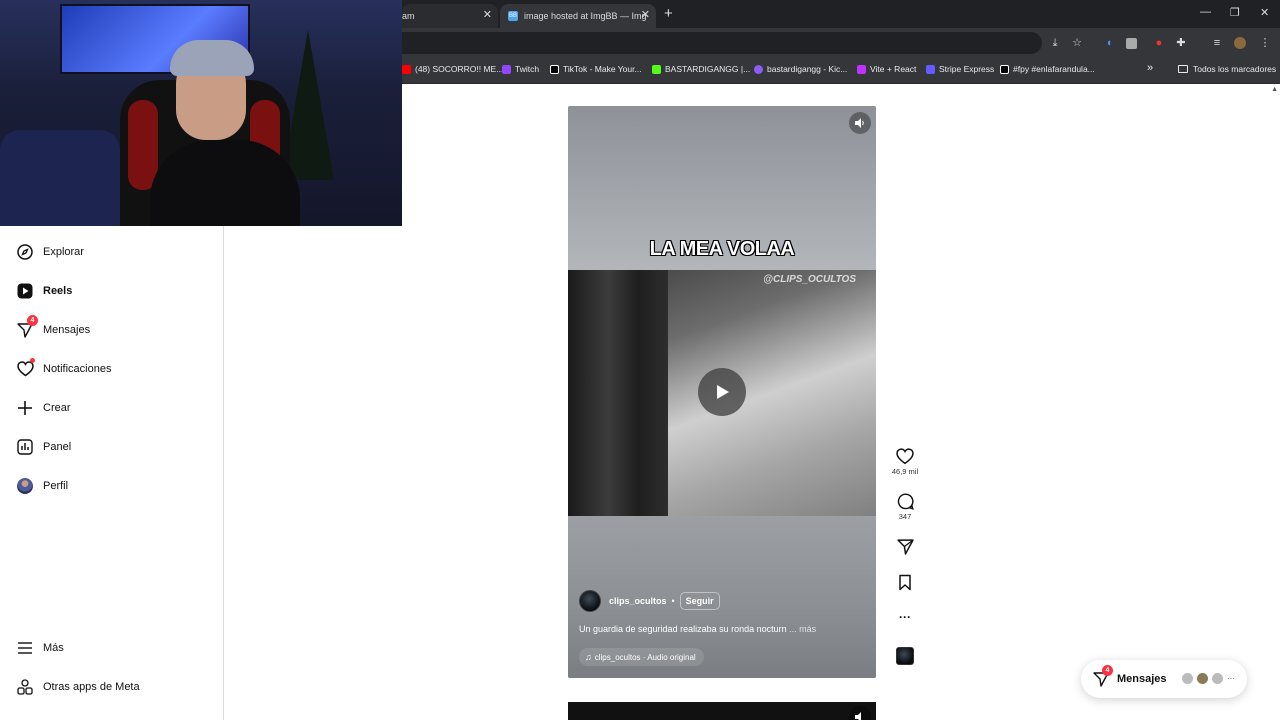  I want to click on heart-icon, so click(25, 368).